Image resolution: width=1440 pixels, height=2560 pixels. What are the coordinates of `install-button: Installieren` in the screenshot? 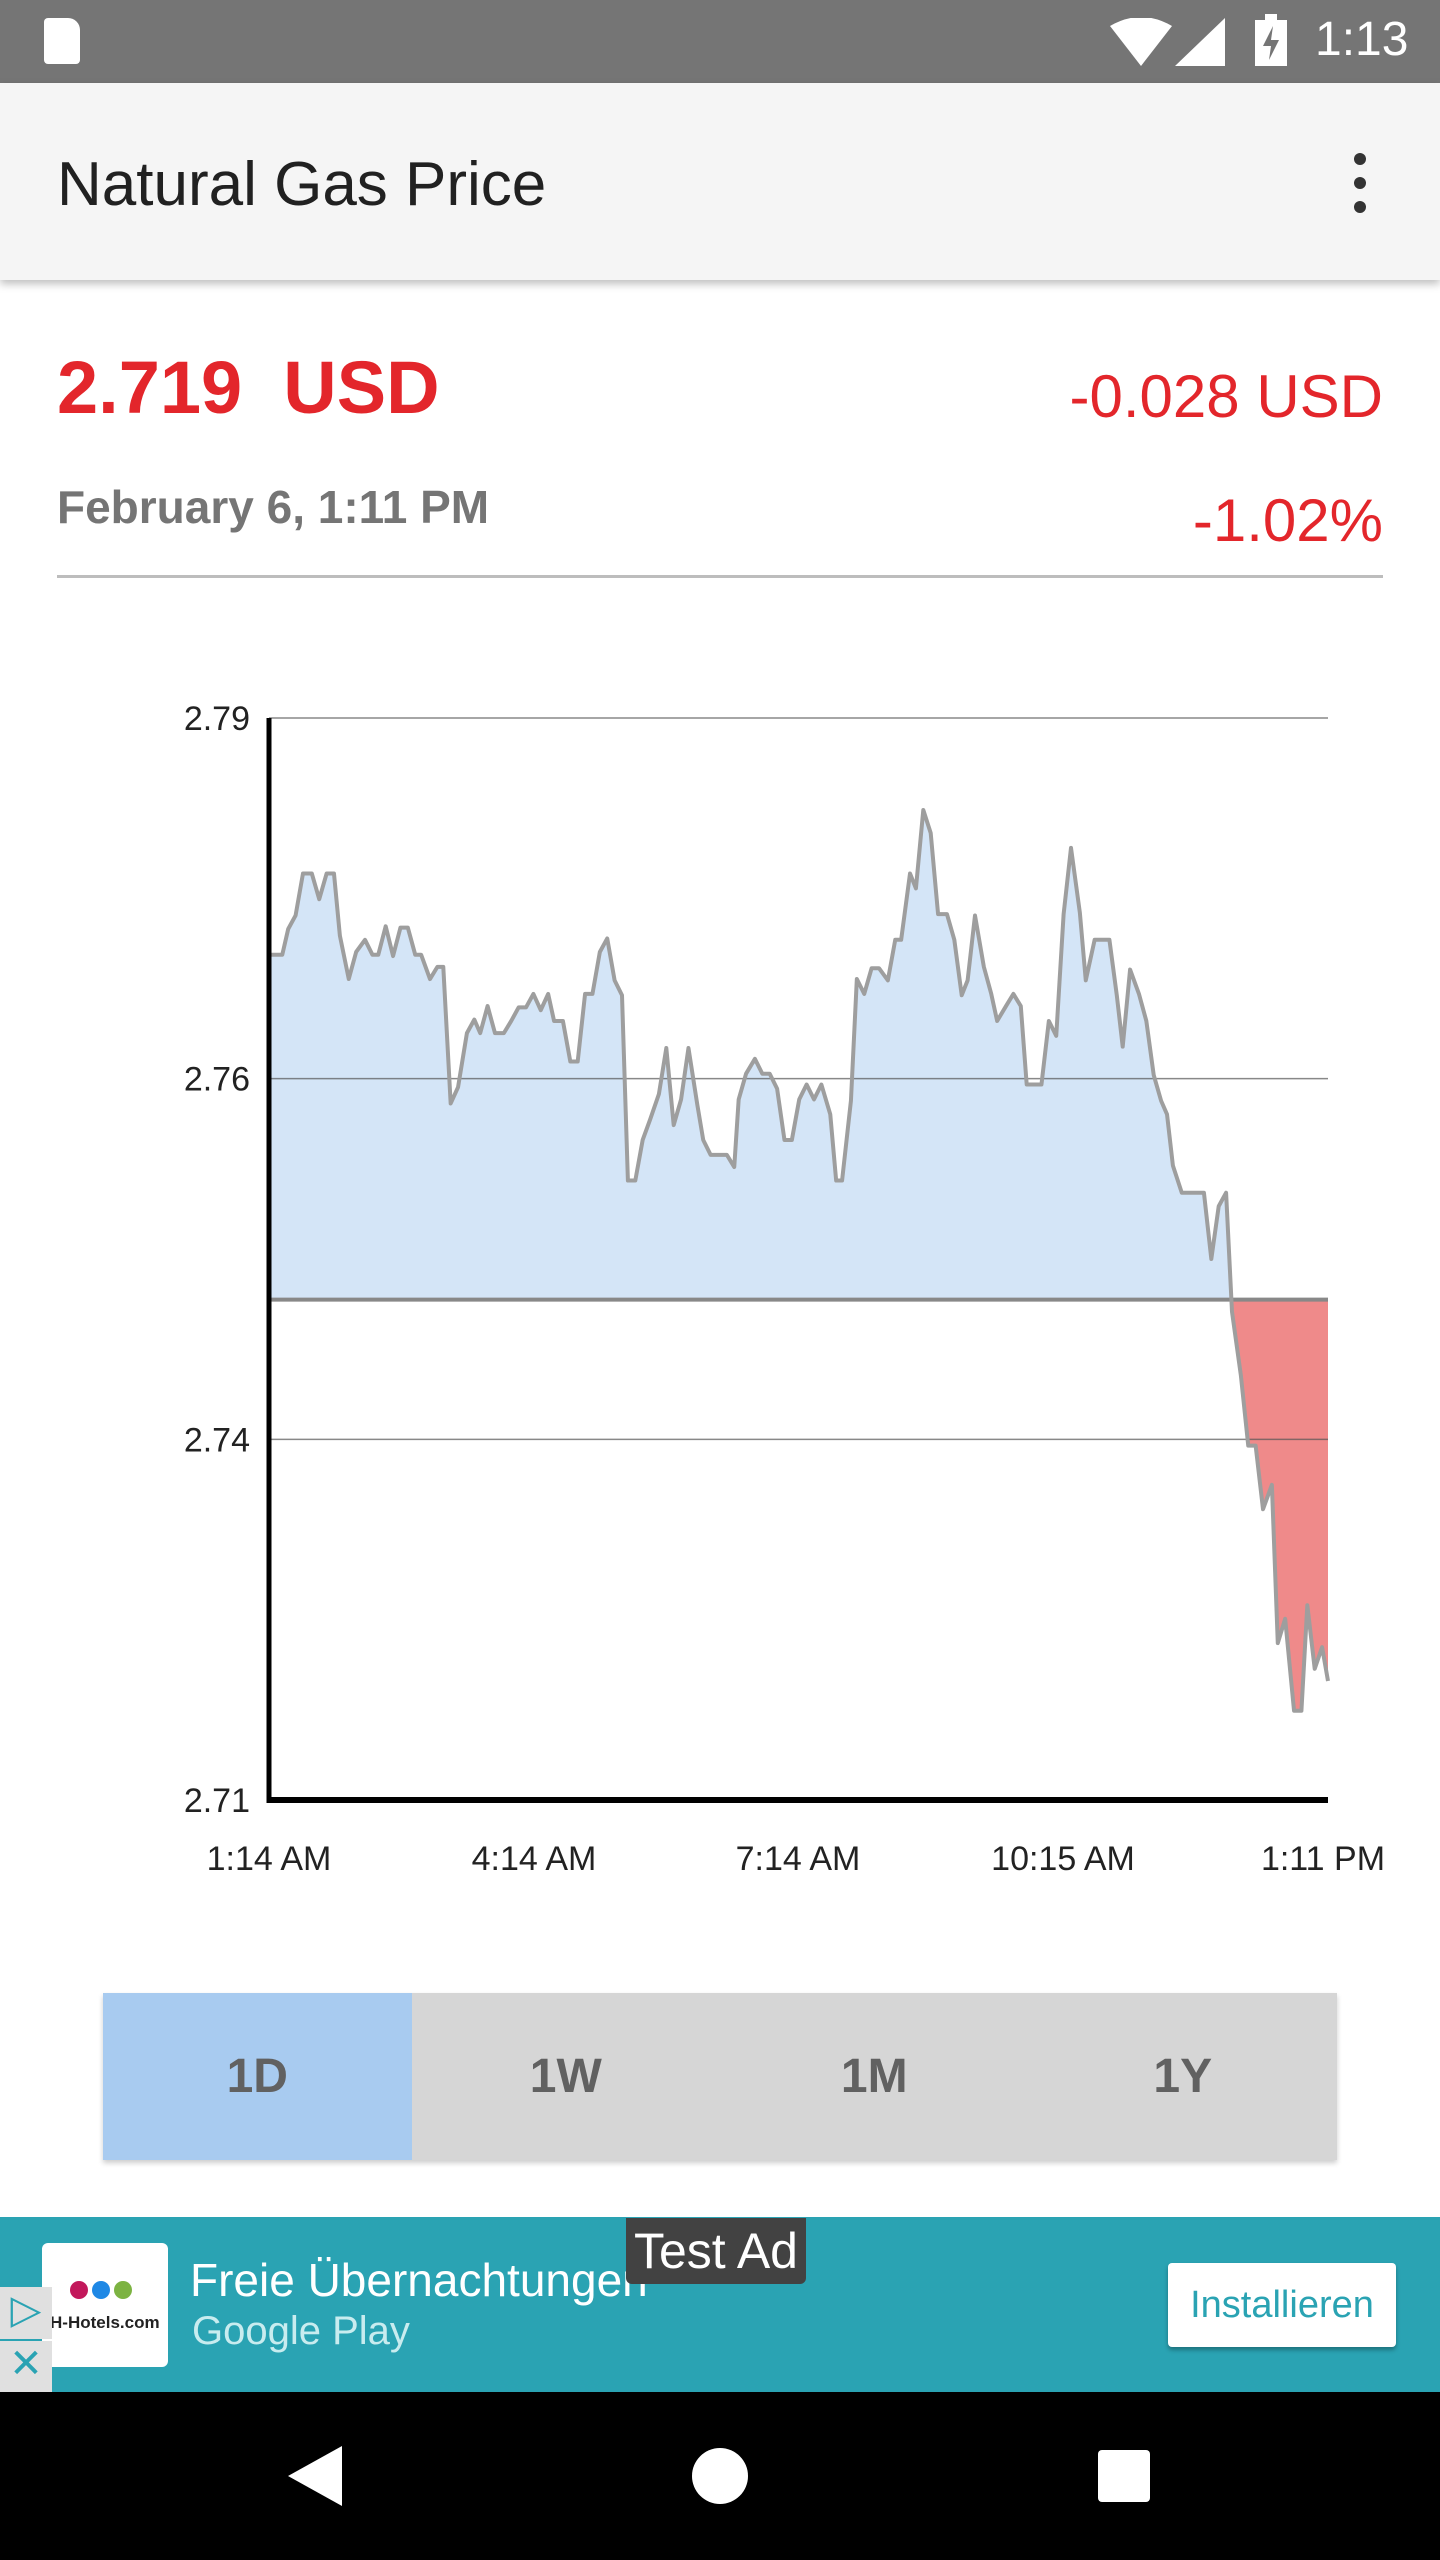 It's located at (1282, 2305).